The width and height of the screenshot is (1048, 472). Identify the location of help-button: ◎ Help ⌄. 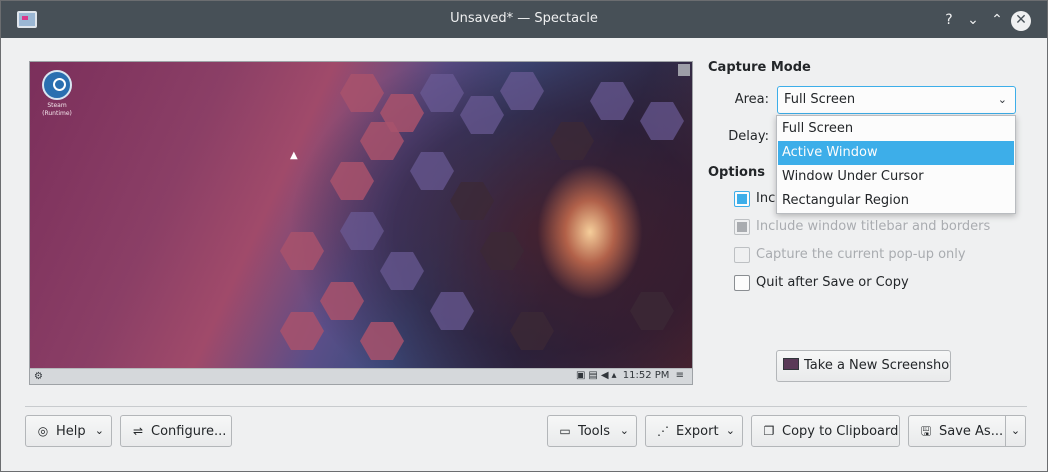
(68, 431).